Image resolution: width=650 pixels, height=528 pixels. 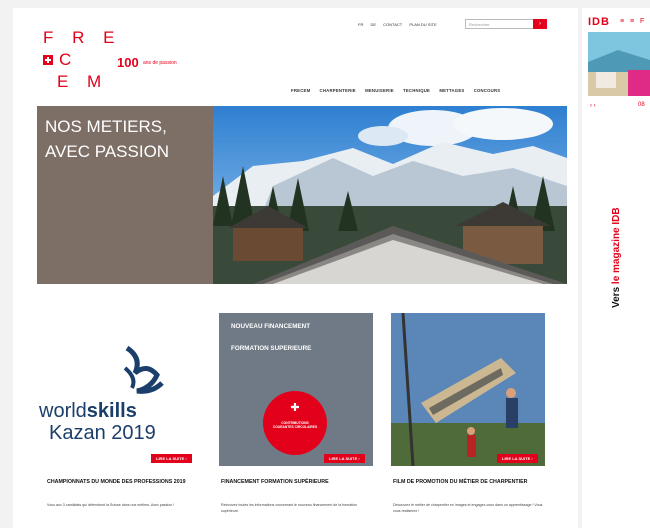 I want to click on swiss-cross-icon, so click(x=48, y=60).